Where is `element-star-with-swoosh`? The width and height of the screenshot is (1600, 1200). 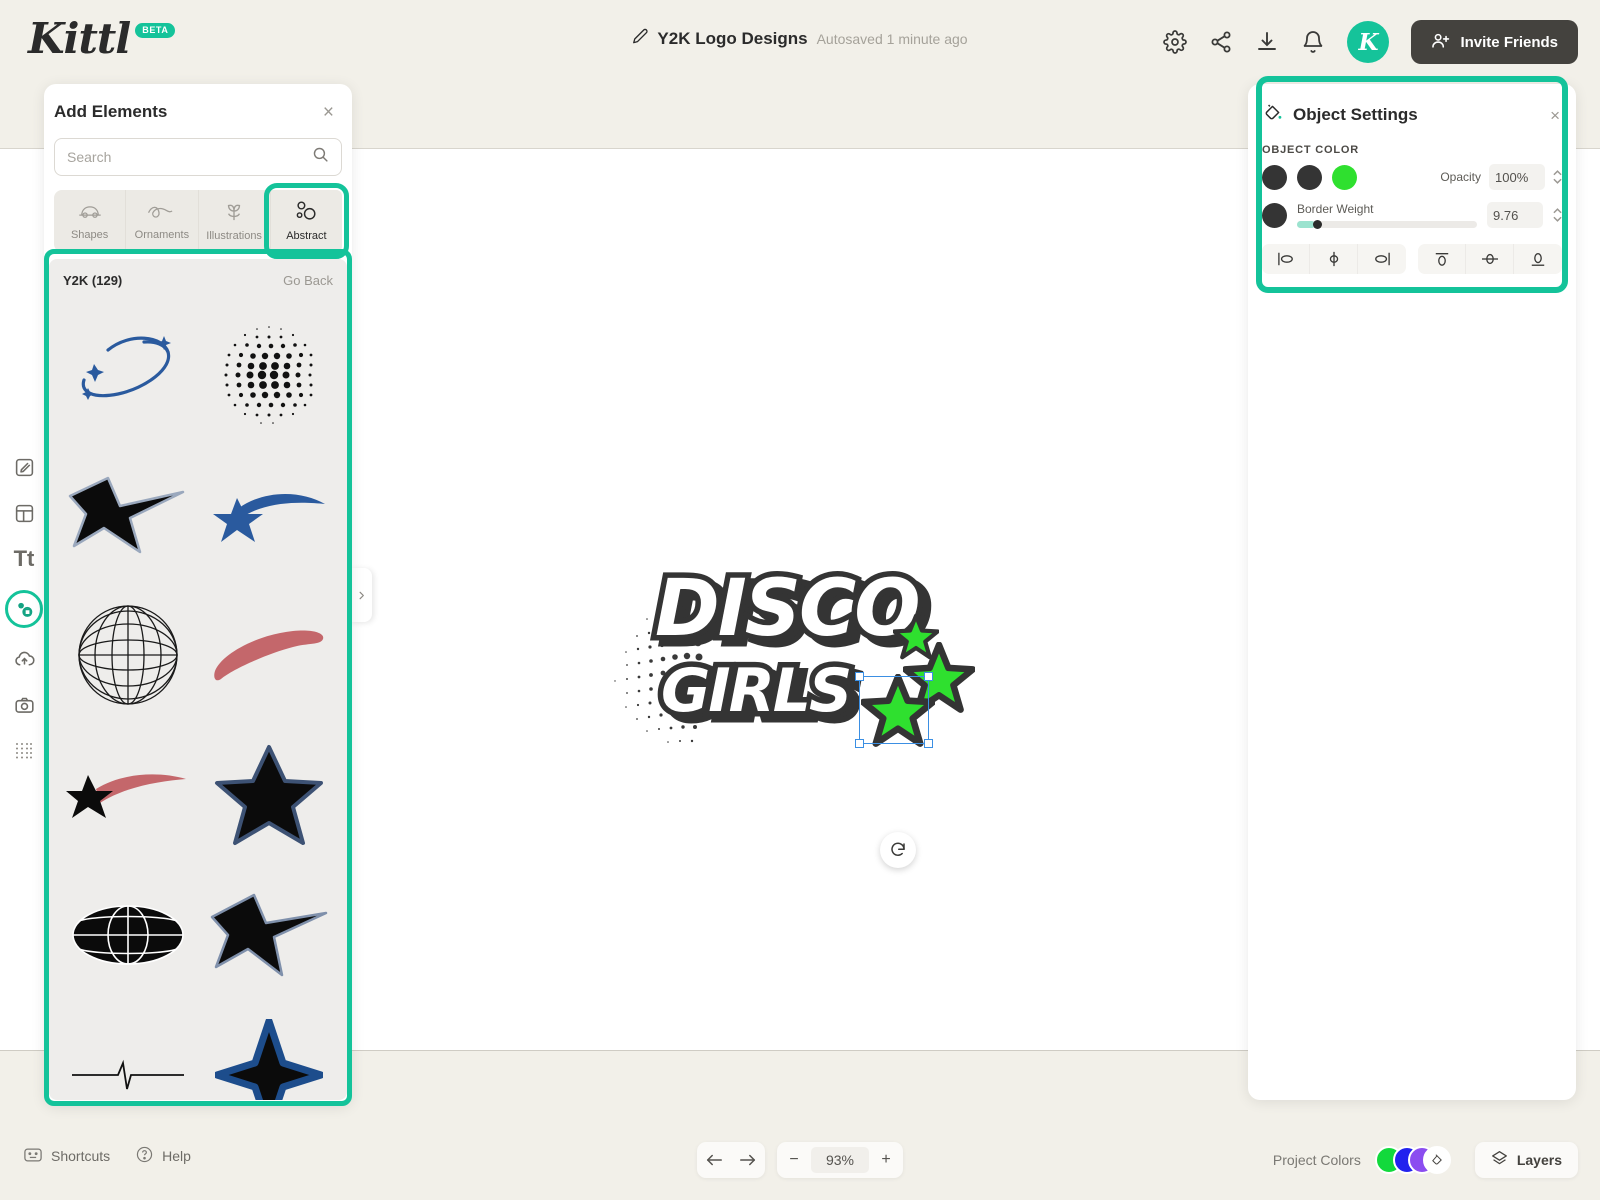 element-star-with-swoosh is located at coordinates (127, 515).